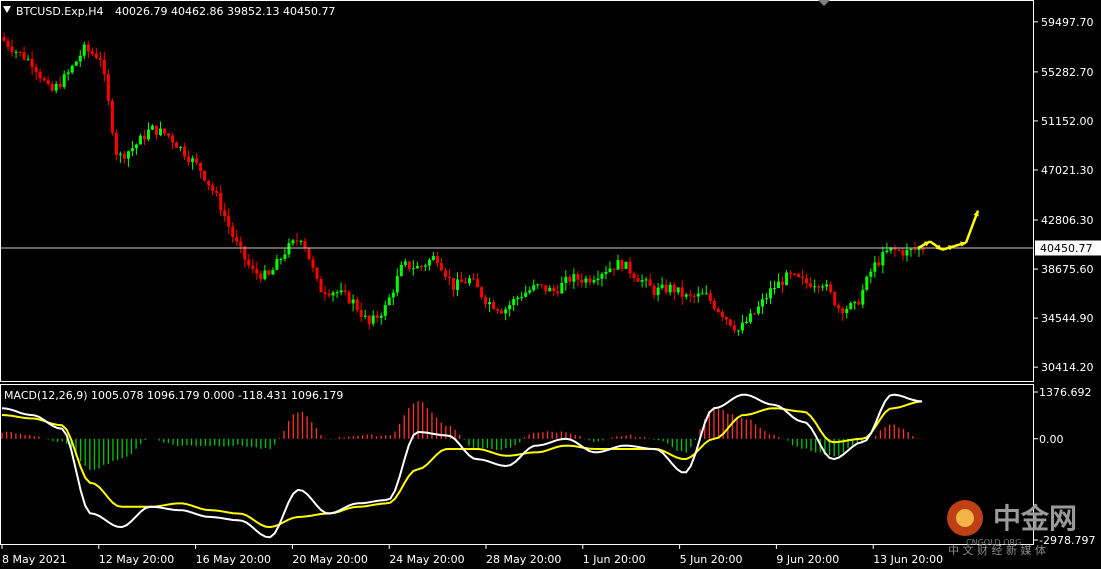 The image size is (1101, 569). Describe the element at coordinates (1067, 72) in the screenshot. I see `price-axis-label: 55282.70` at that location.